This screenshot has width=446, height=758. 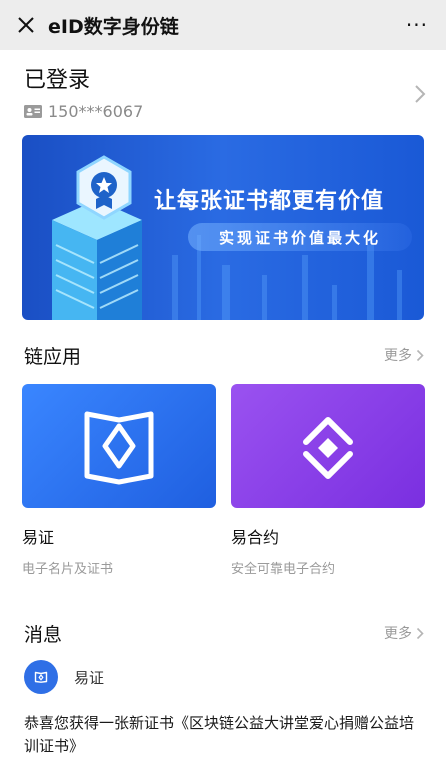 What do you see at coordinates (113, 26) in the screenshot?
I see `page-title: eID数字身份链` at bounding box center [113, 26].